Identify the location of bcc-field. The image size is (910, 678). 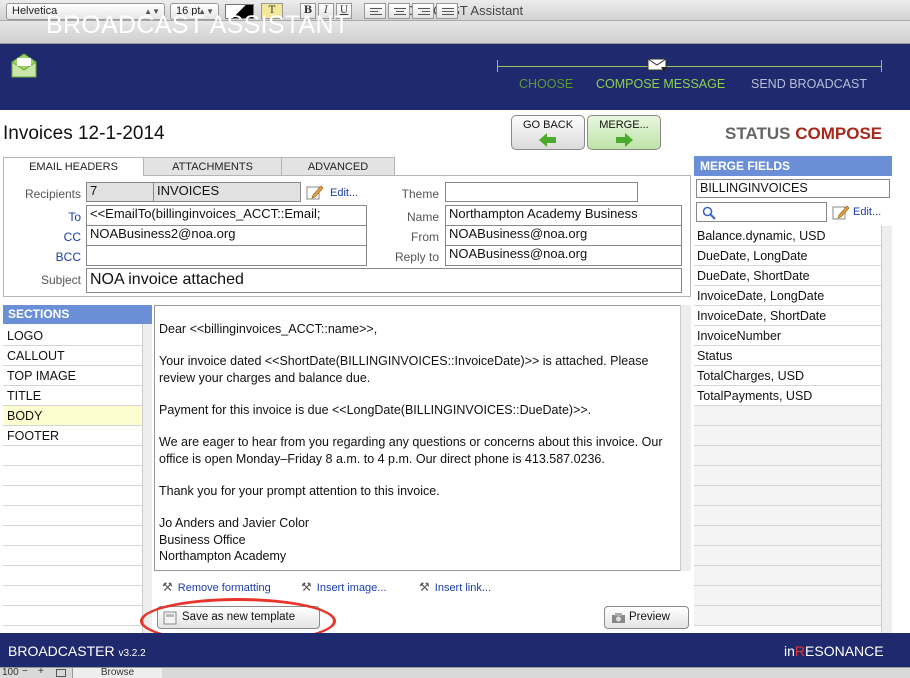
(226, 255).